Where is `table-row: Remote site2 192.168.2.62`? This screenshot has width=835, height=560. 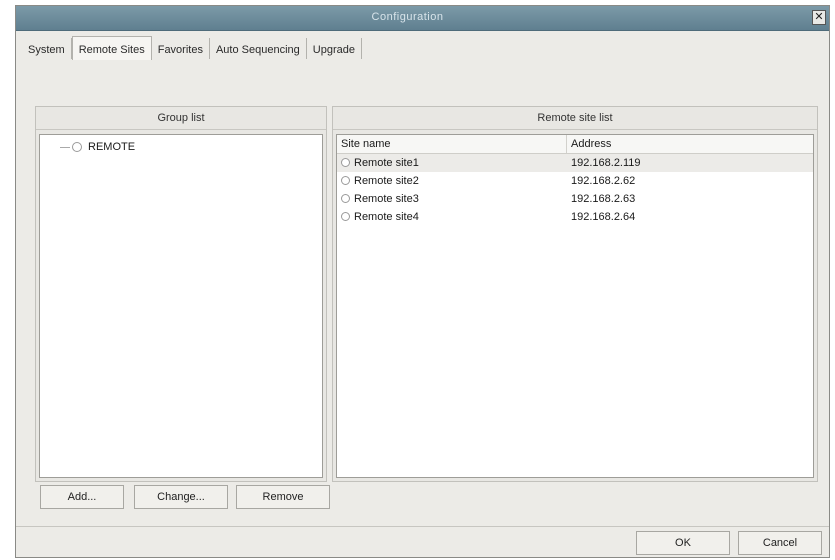 table-row: Remote site2 192.168.2.62 is located at coordinates (575, 181).